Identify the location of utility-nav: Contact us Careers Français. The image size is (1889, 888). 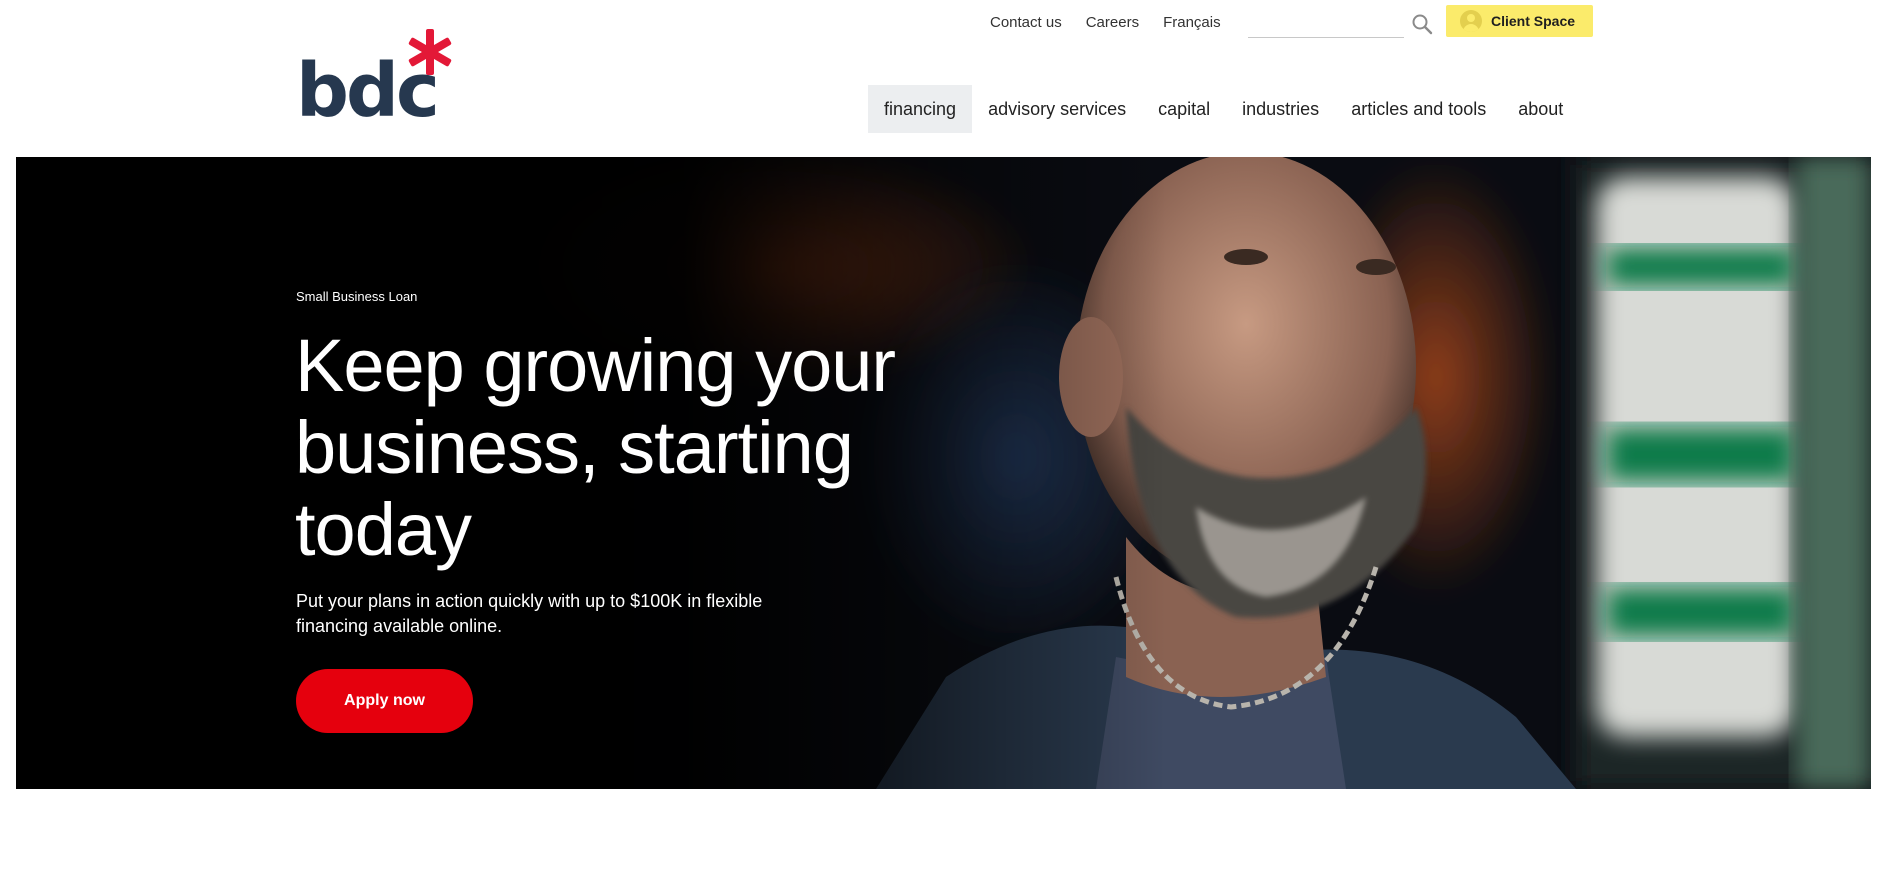
(1117, 22).